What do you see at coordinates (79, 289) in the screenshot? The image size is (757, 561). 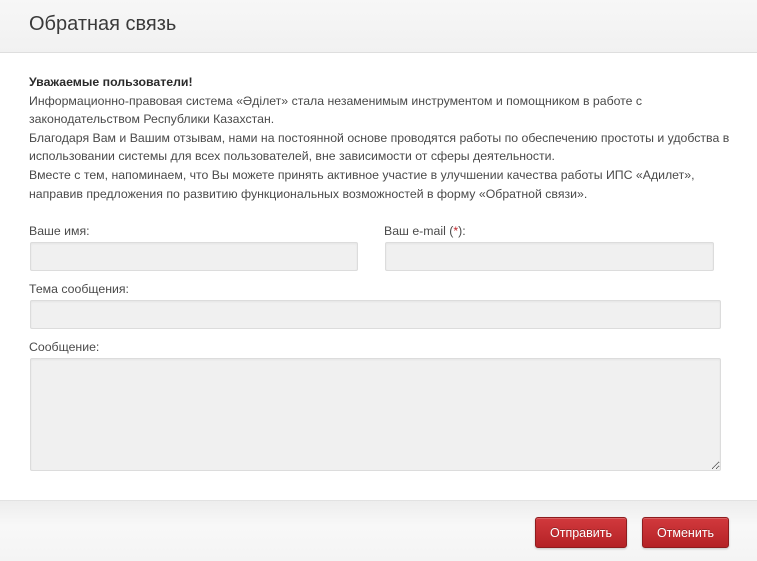 I see `subject-label: Тема сообщения:` at bounding box center [79, 289].